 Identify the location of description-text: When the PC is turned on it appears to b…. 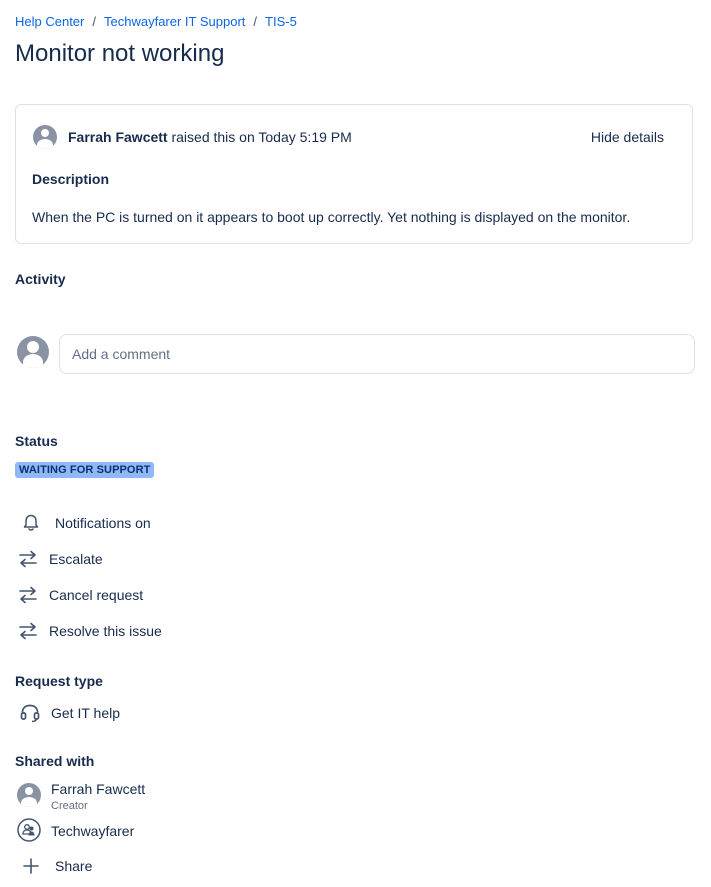
(331, 217).